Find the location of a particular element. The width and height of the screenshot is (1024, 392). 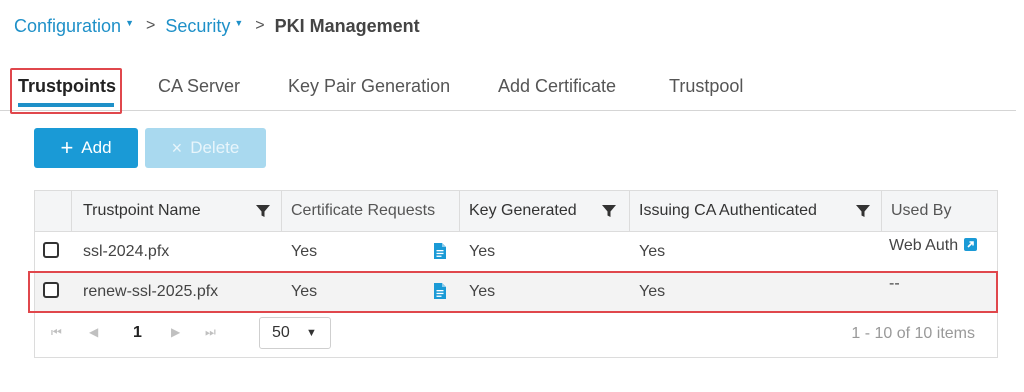

row-highlight-box is located at coordinates (513, 292).